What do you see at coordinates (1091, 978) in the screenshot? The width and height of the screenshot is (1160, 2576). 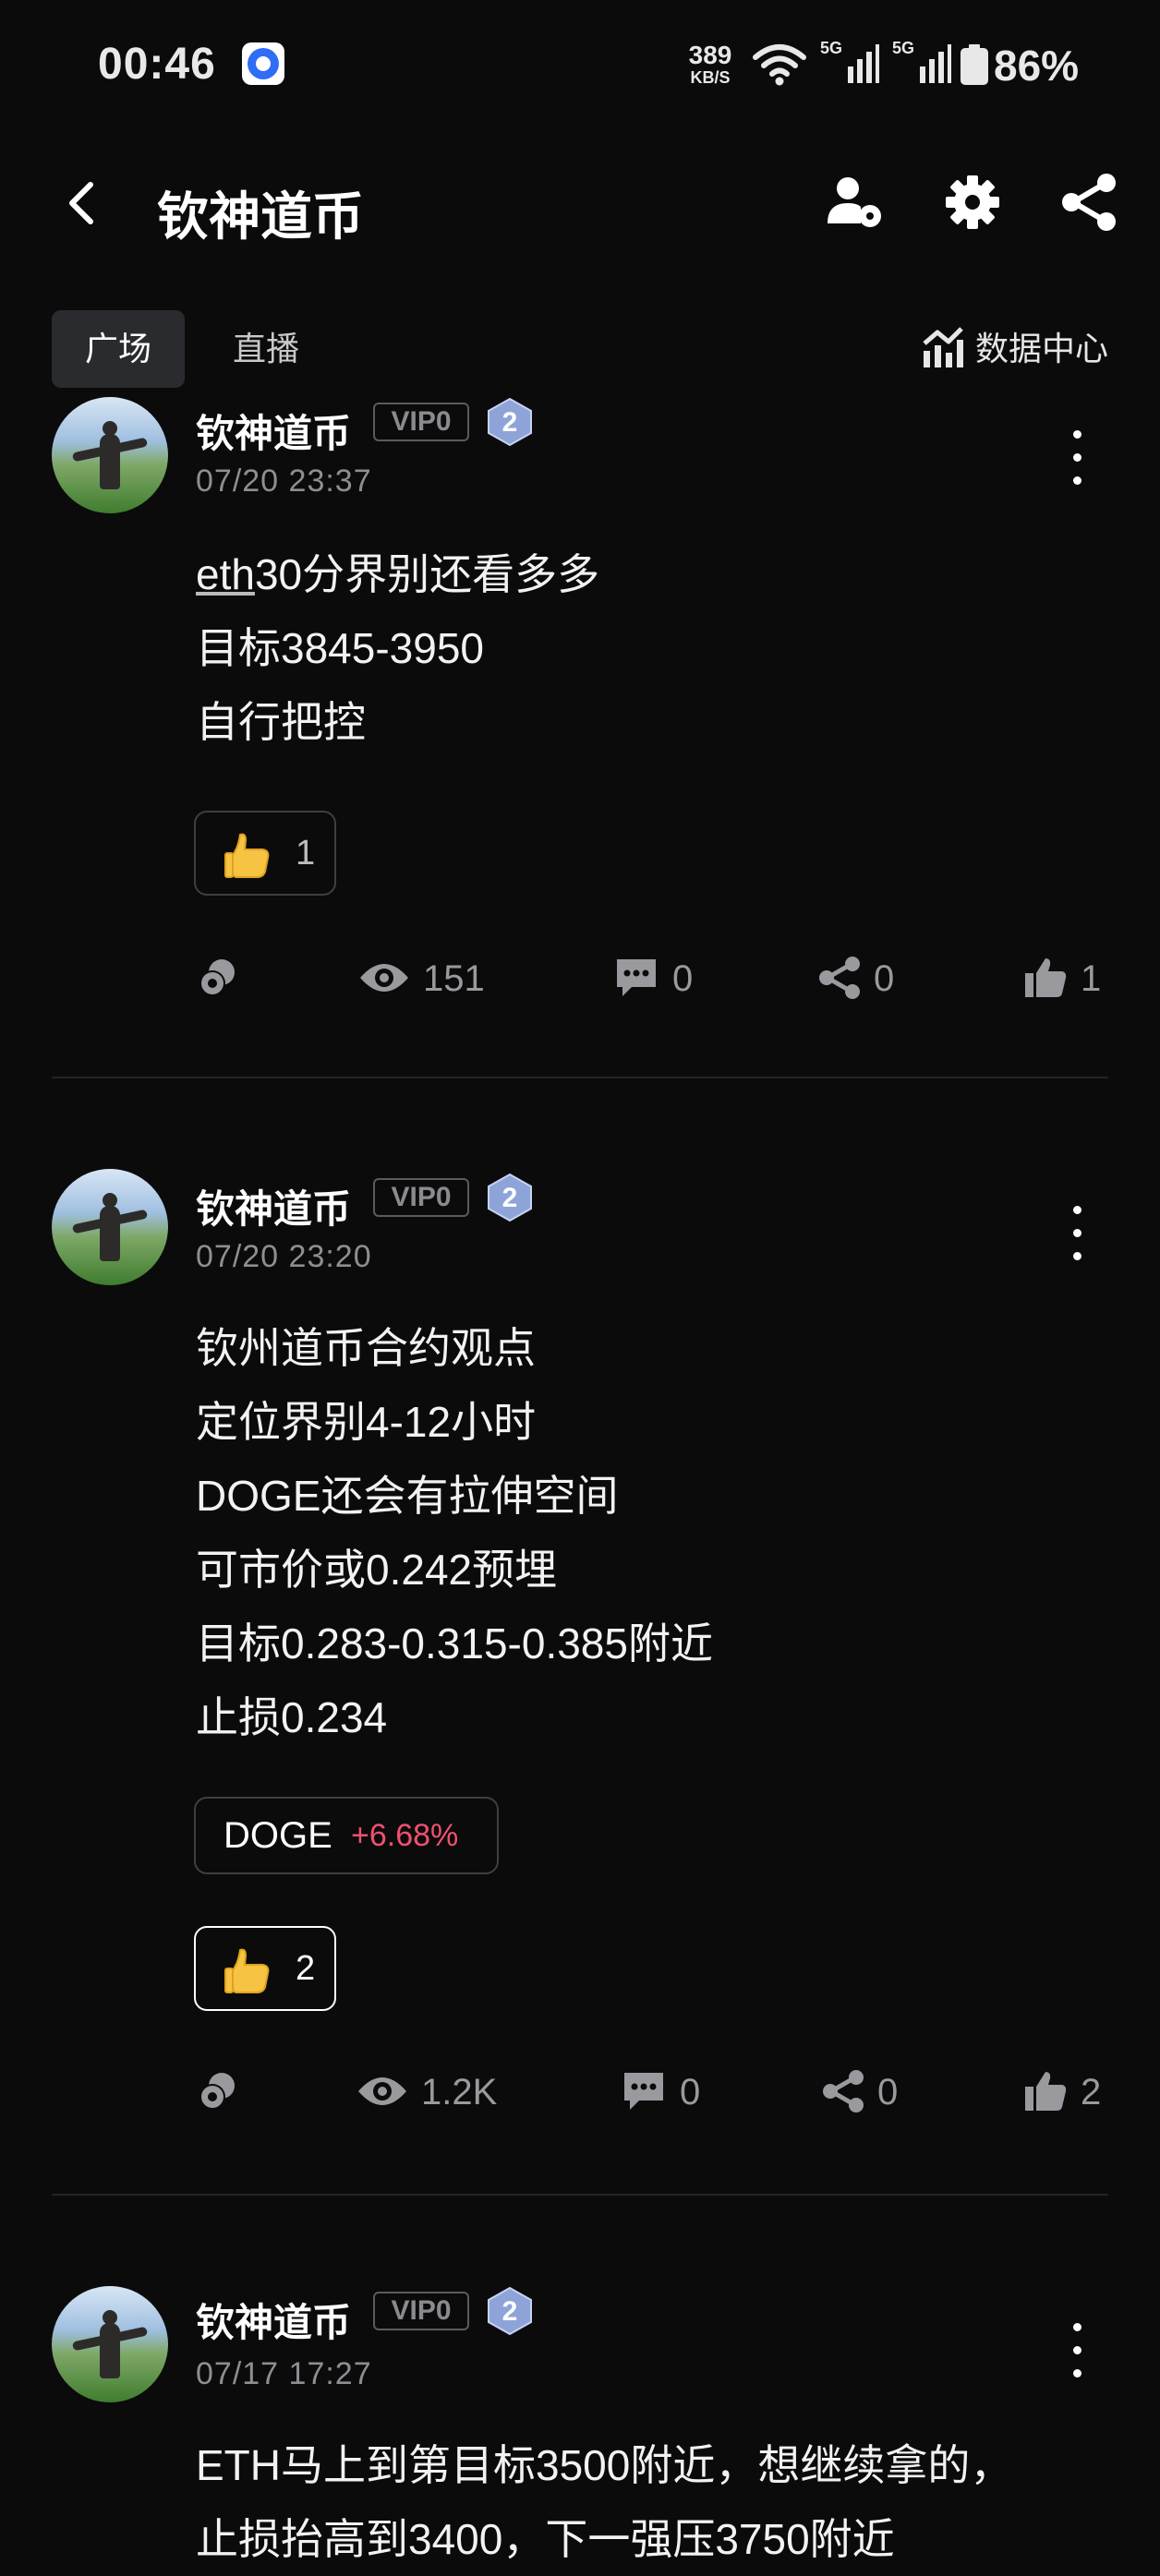 I see `likes-count: 1` at bounding box center [1091, 978].